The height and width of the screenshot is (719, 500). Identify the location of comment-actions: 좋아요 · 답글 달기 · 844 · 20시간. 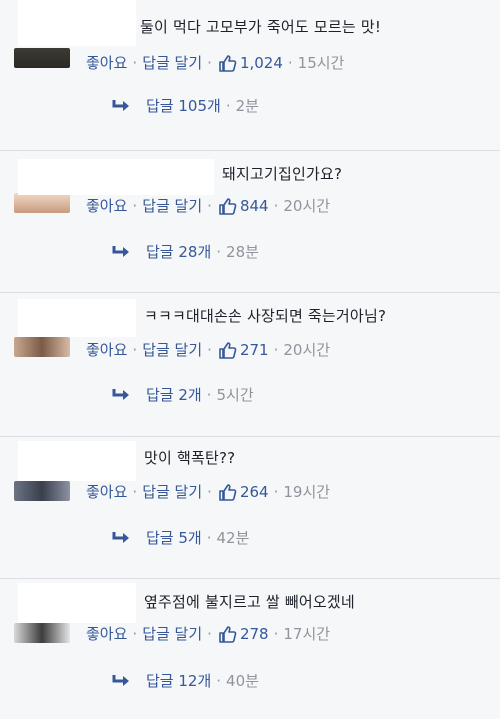
(208, 205).